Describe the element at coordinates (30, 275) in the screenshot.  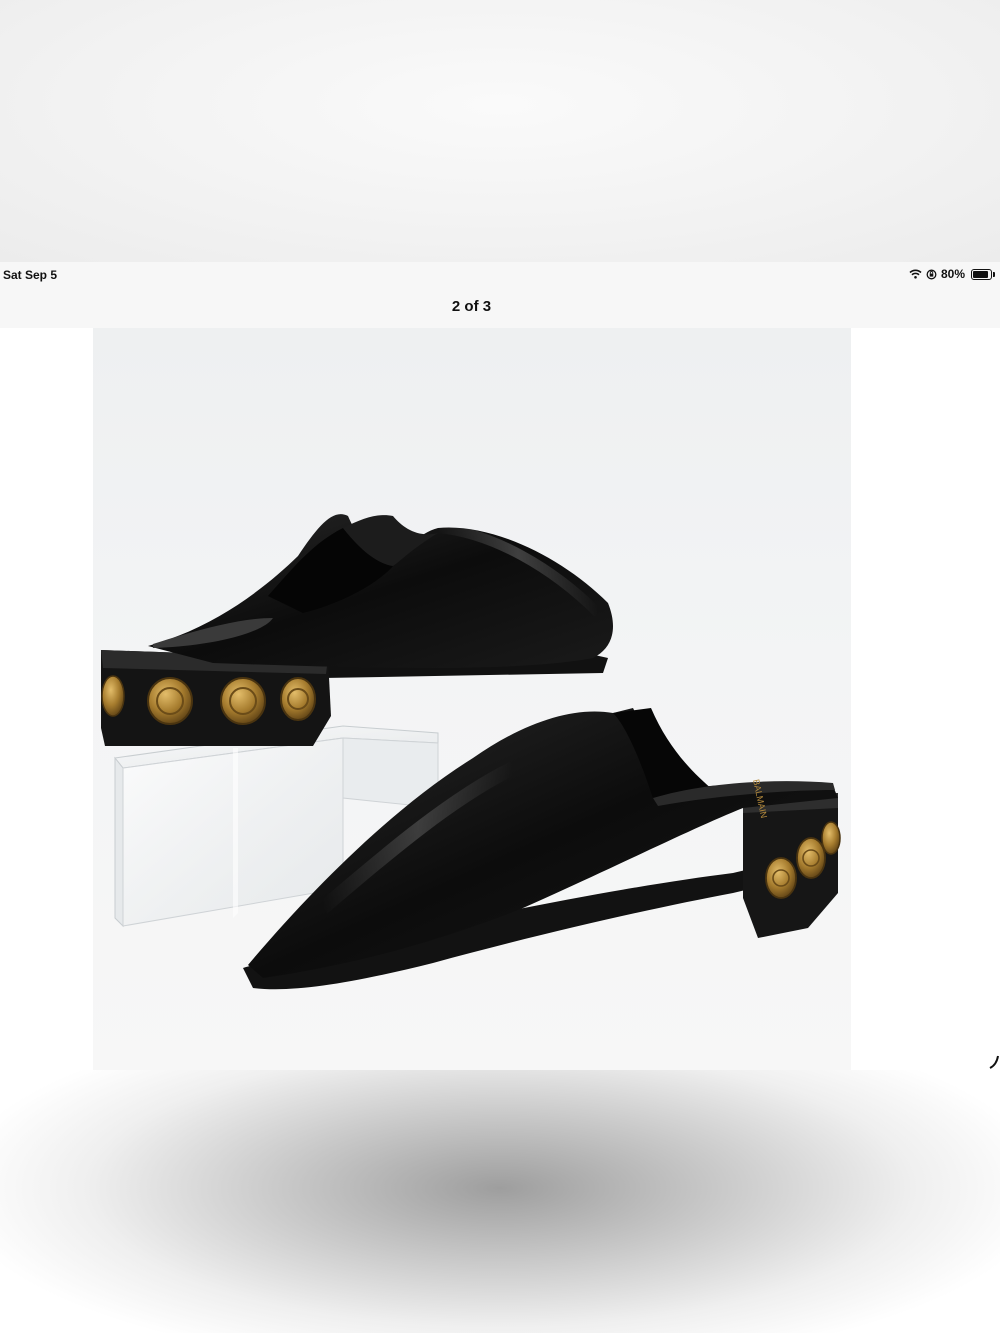
I see `status-date: Sat Sep 5` at that location.